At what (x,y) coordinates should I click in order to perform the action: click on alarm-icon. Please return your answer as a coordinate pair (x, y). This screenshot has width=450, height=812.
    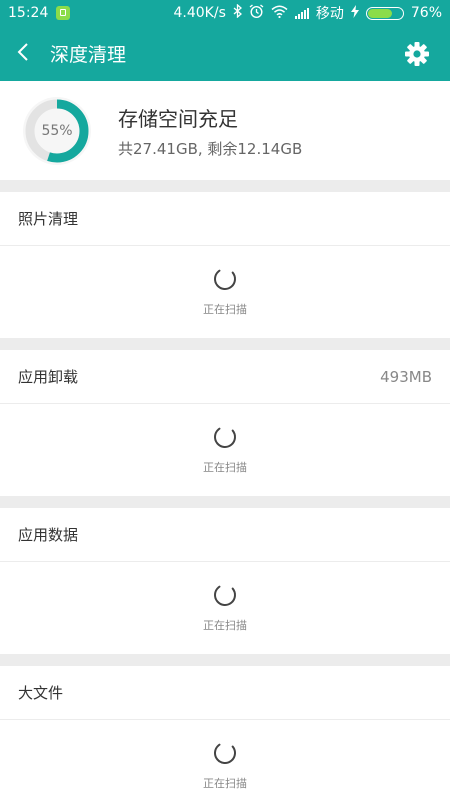
    Looking at the image, I should click on (256, 13).